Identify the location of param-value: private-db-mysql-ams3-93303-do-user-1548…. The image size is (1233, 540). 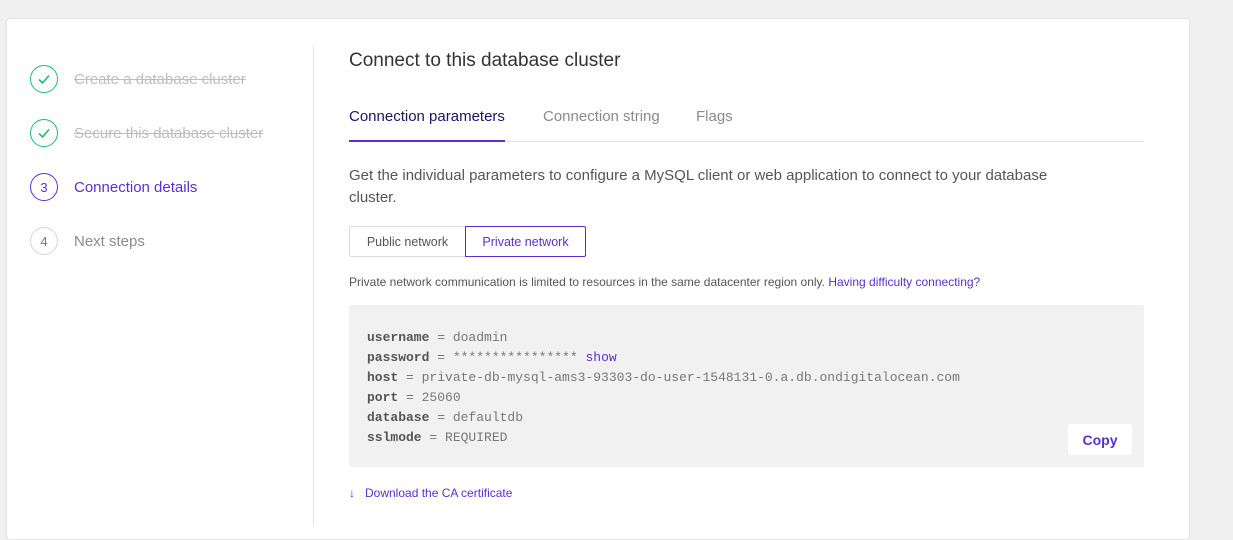
(690, 377).